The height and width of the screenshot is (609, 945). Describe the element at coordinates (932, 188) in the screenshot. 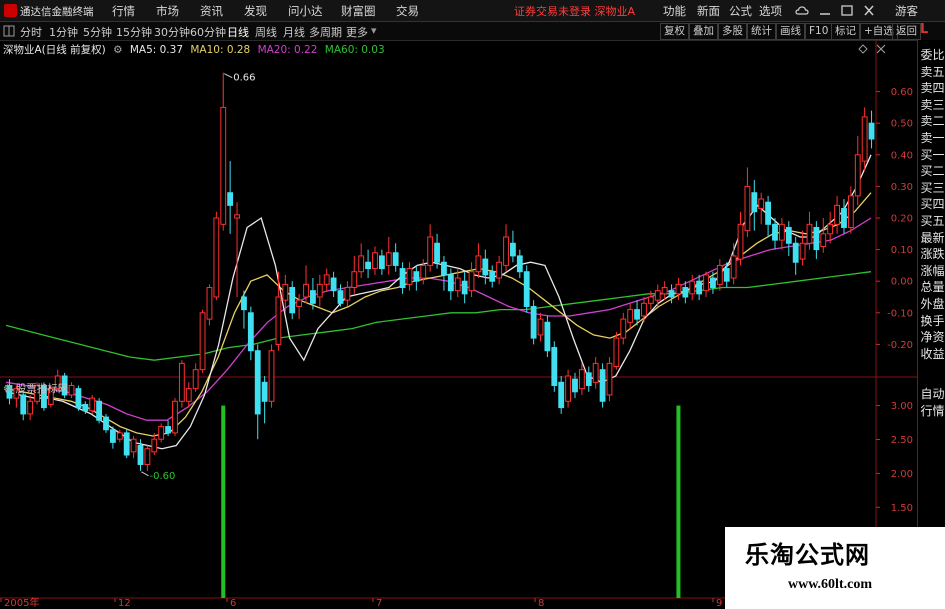

I see `side-tab: 买三` at that location.